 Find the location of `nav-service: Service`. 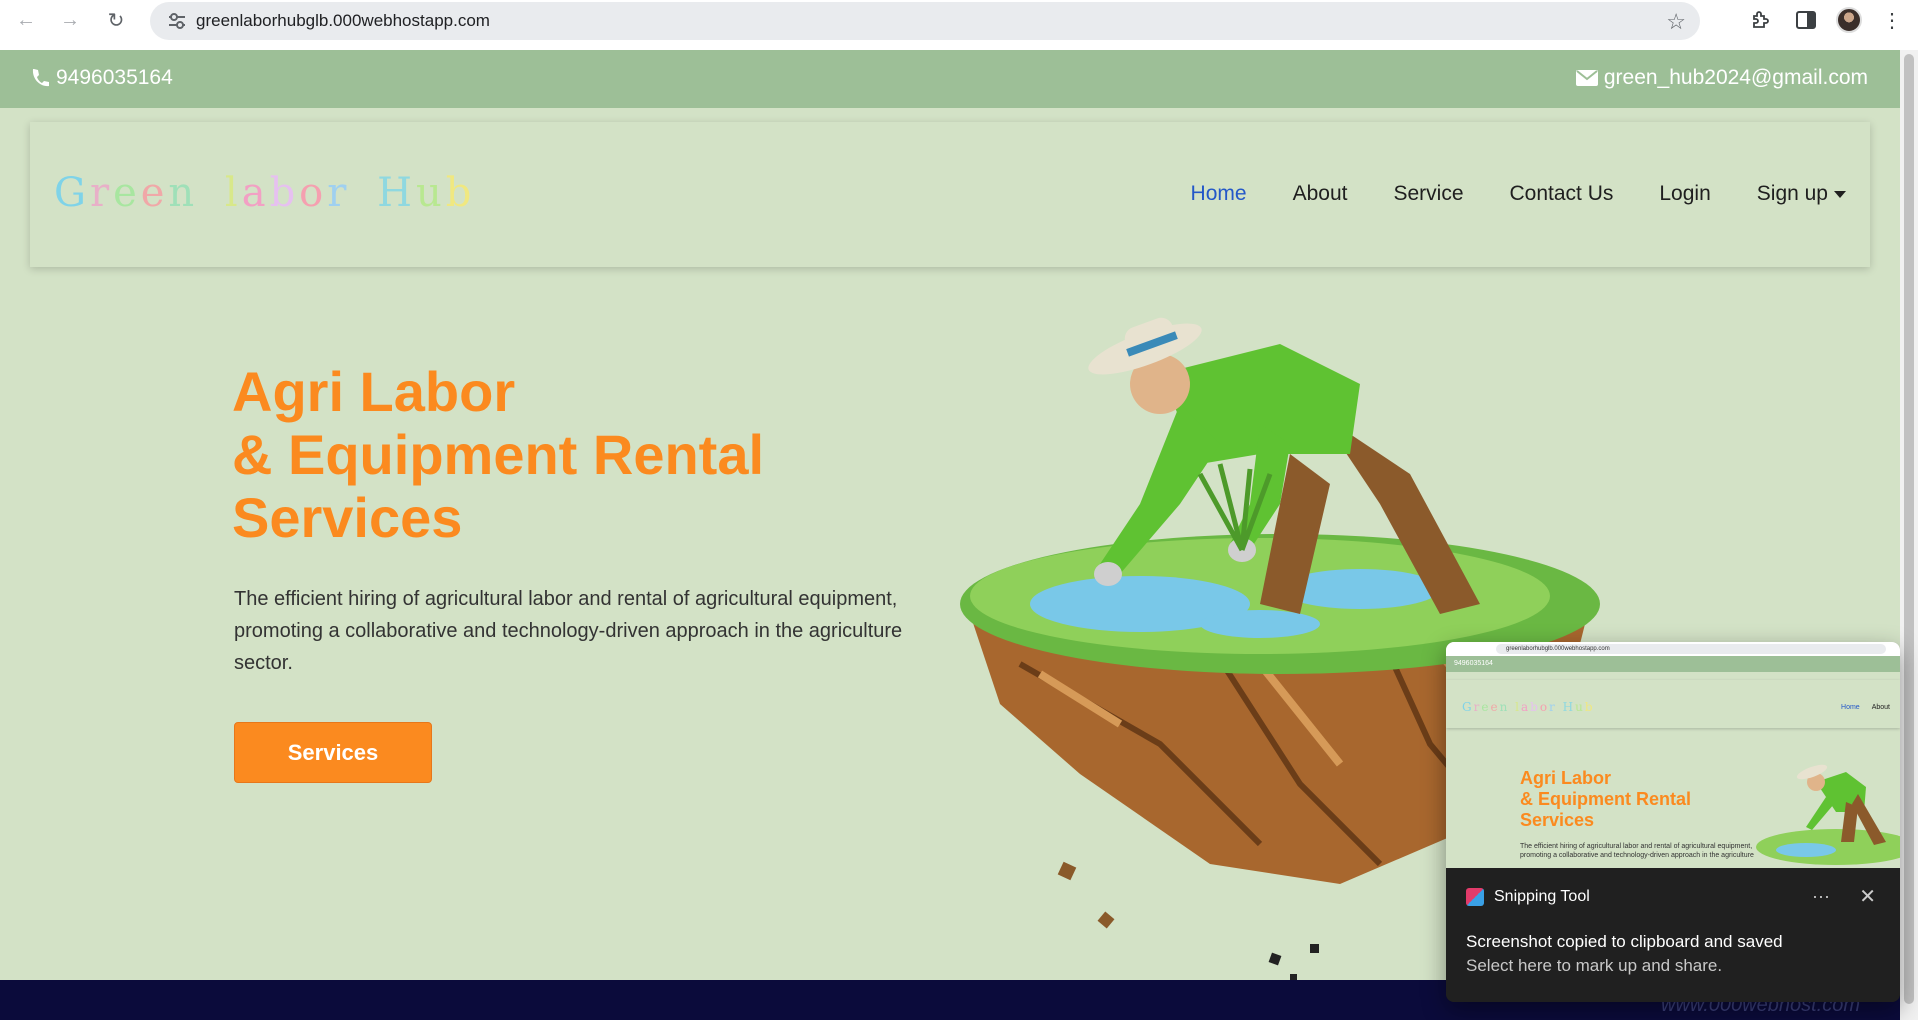

nav-service: Service is located at coordinates (1428, 194).